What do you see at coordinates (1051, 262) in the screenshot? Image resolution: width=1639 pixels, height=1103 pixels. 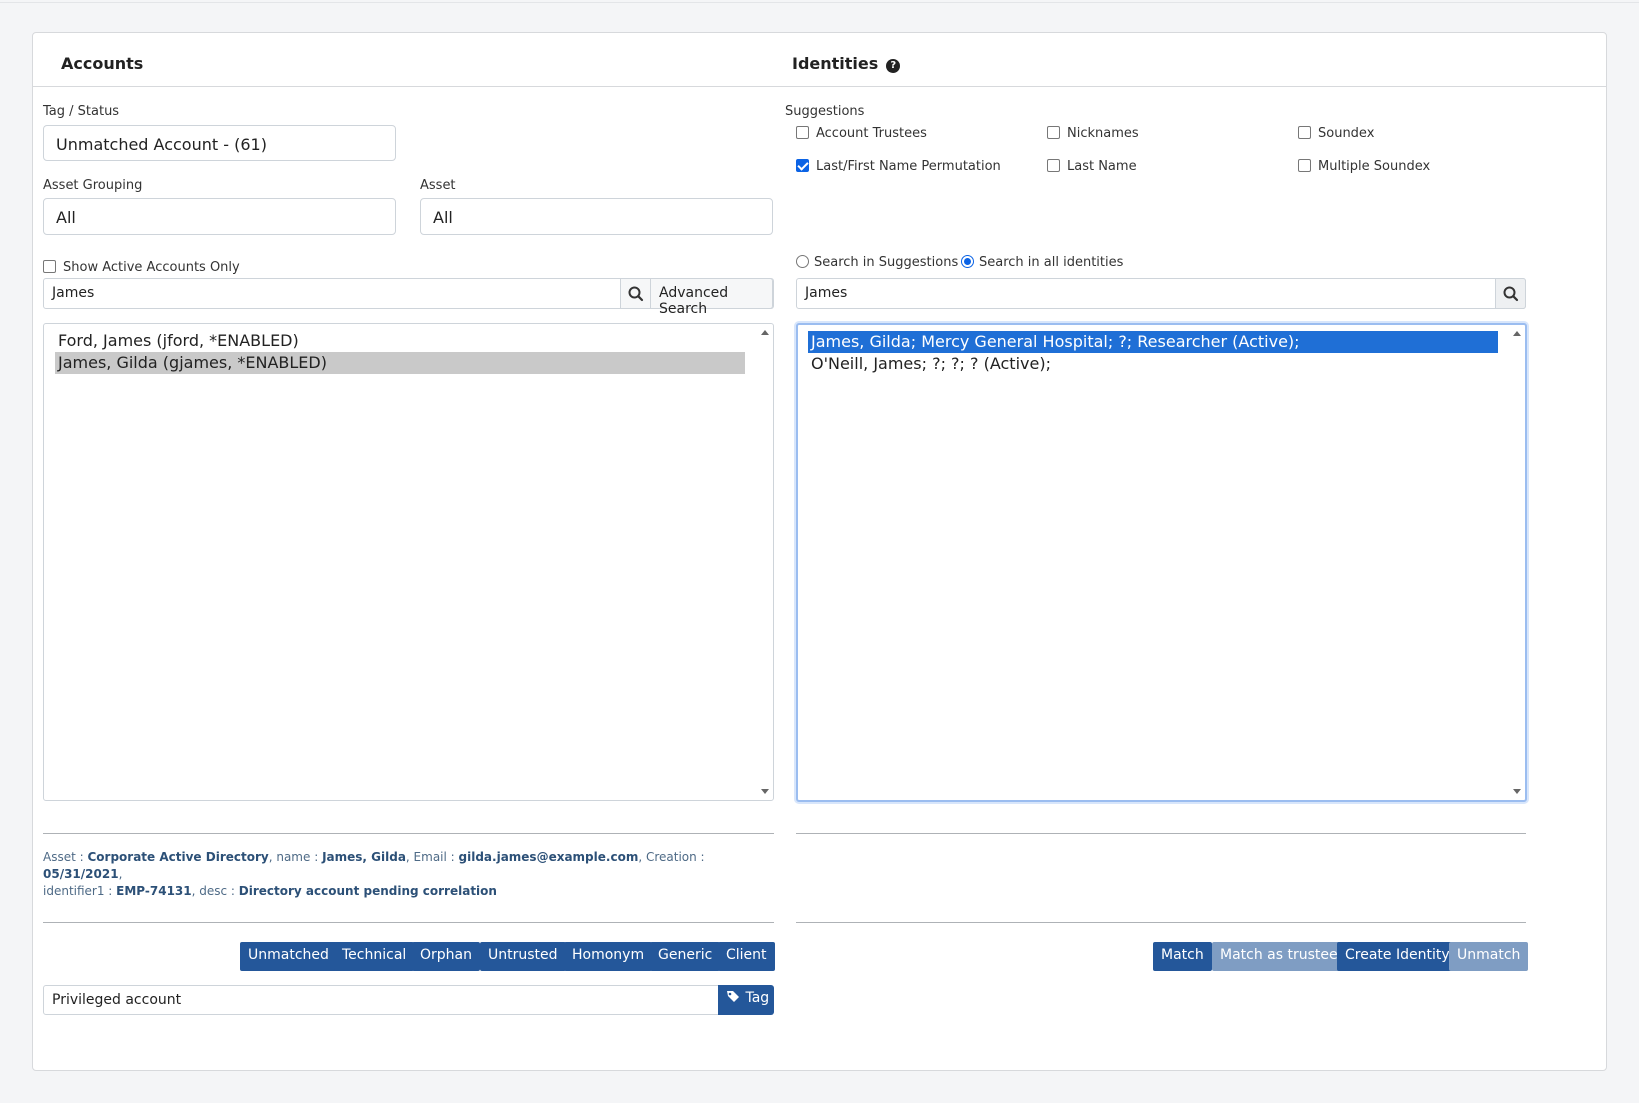 I see `scope-label: Search in all identities` at bounding box center [1051, 262].